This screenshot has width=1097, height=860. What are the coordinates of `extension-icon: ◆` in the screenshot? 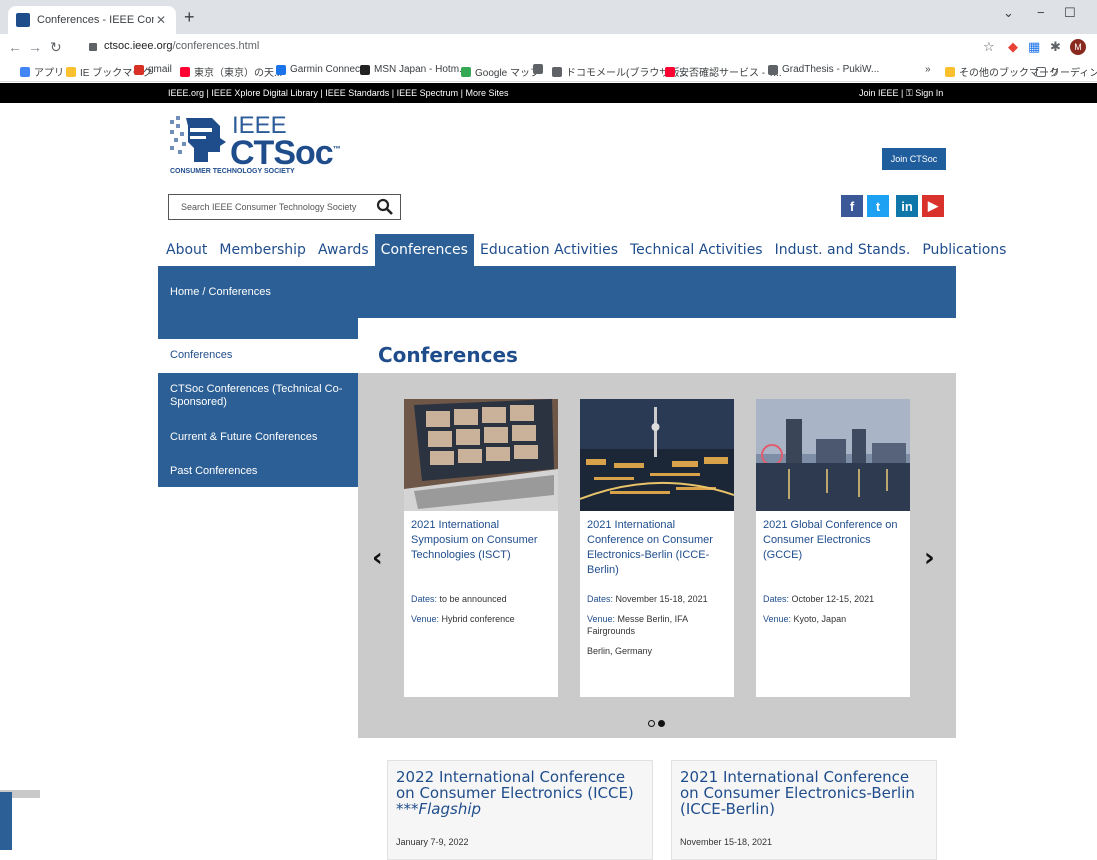 It's located at (1013, 47).